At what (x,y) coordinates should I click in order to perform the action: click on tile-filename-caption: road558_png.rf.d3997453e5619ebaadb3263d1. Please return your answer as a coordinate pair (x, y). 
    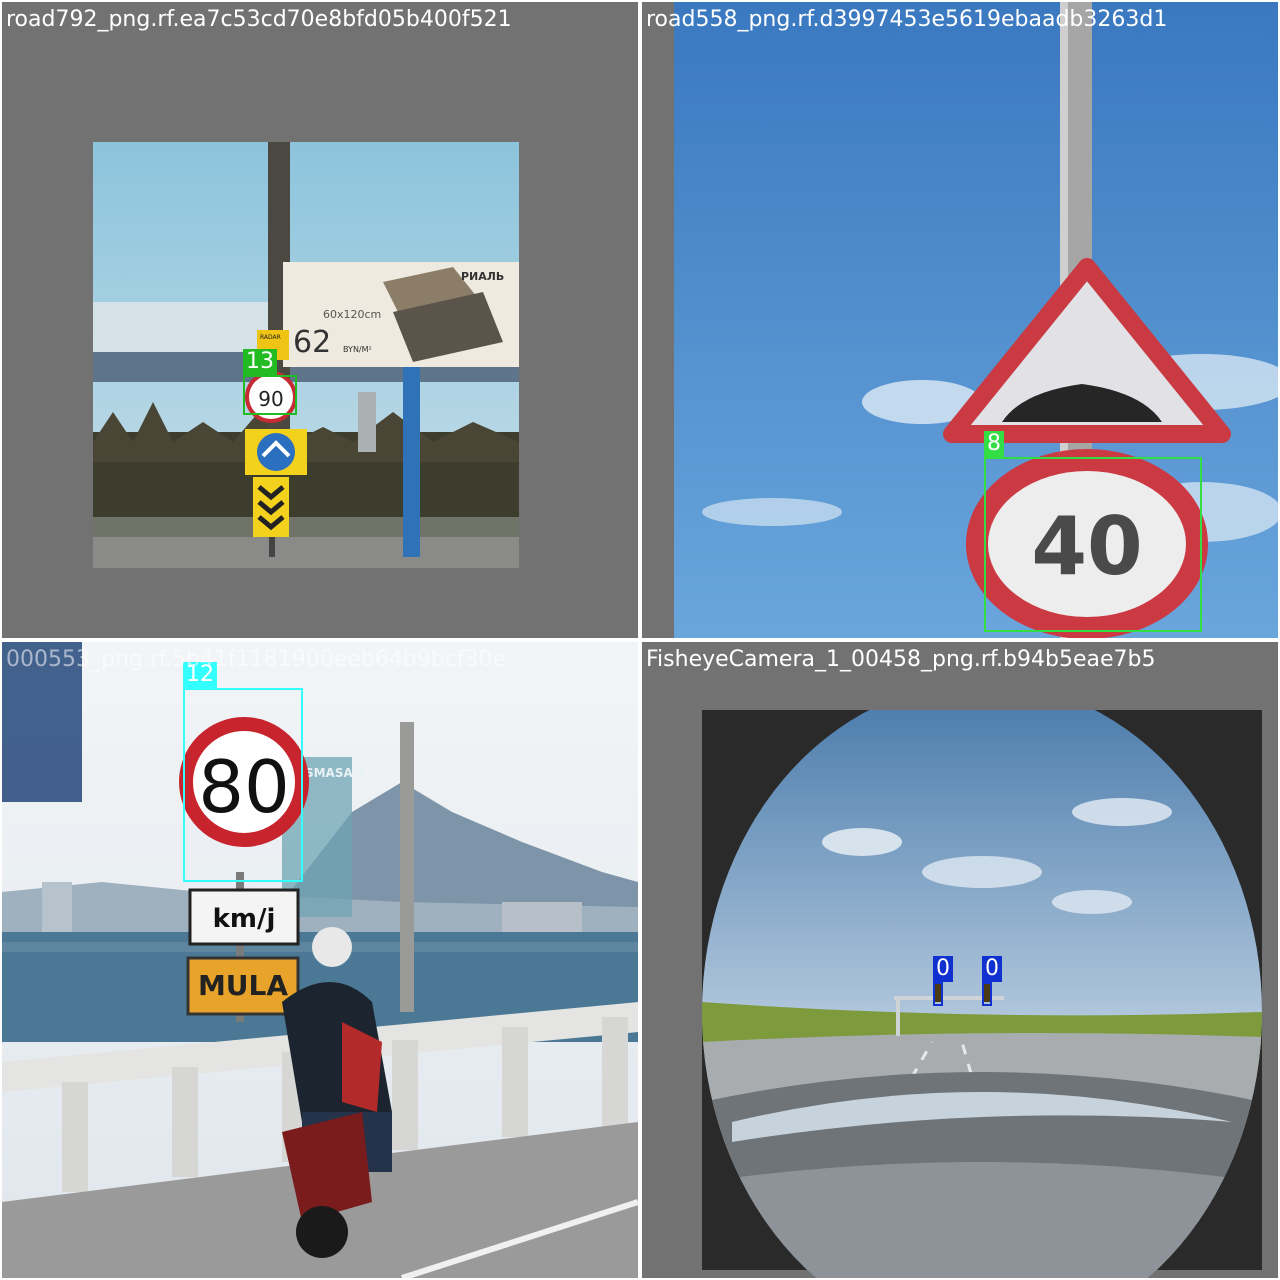
    Looking at the image, I should click on (907, 19).